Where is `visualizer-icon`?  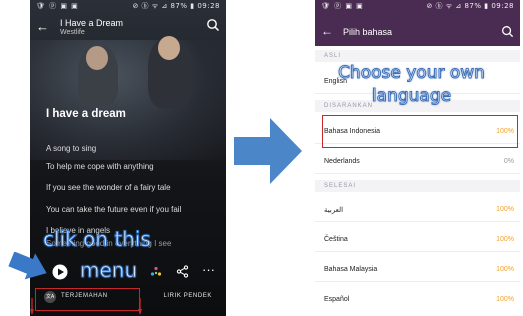 visualizer-icon is located at coordinates (156, 272).